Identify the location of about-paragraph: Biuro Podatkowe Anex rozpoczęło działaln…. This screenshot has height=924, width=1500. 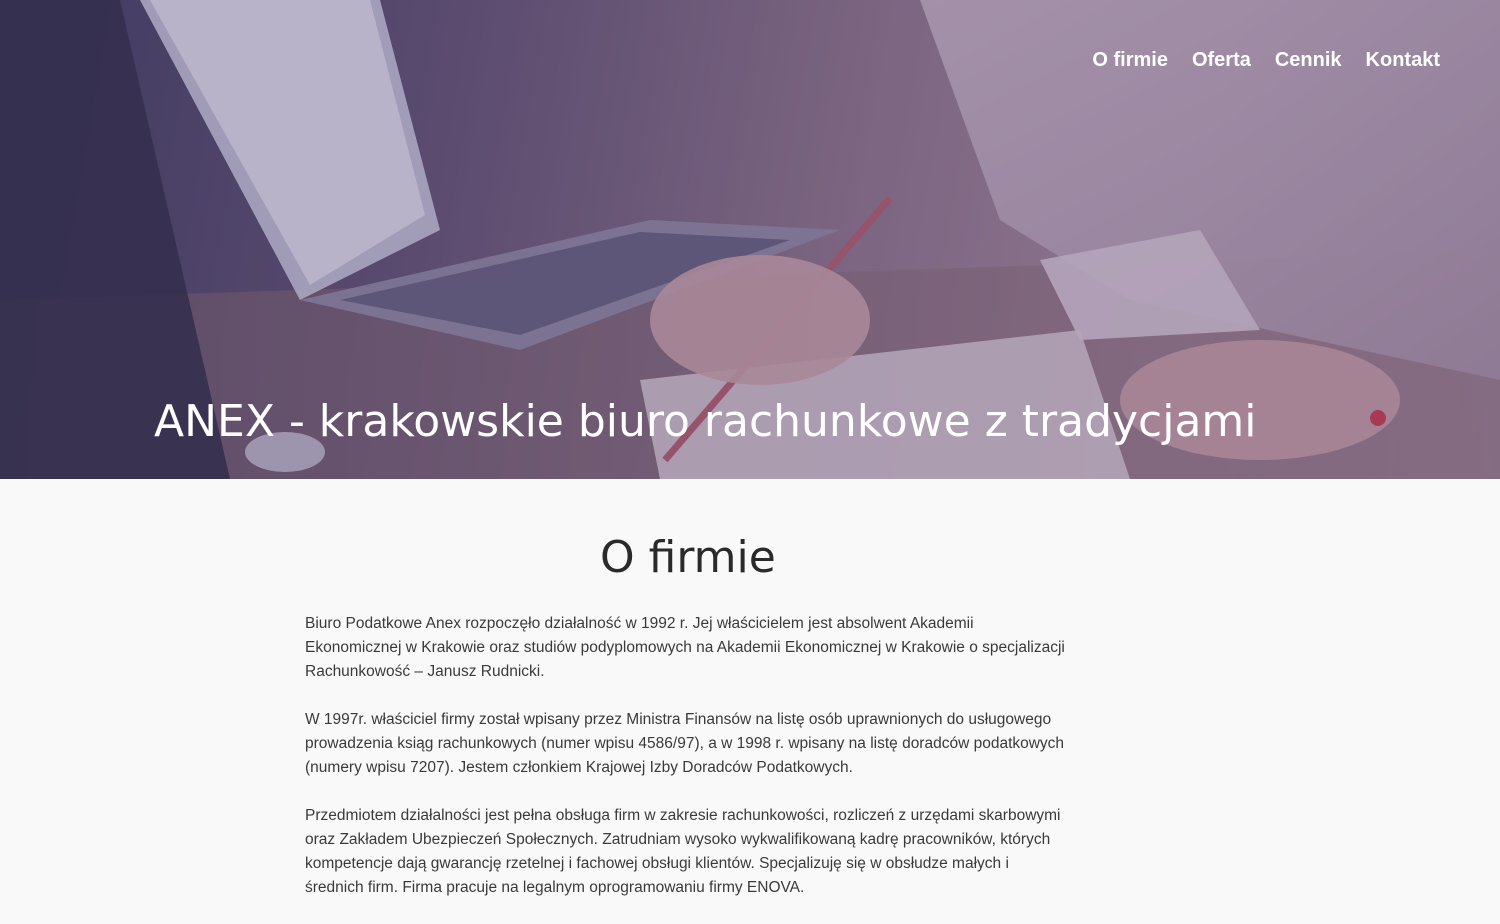
(685, 647).